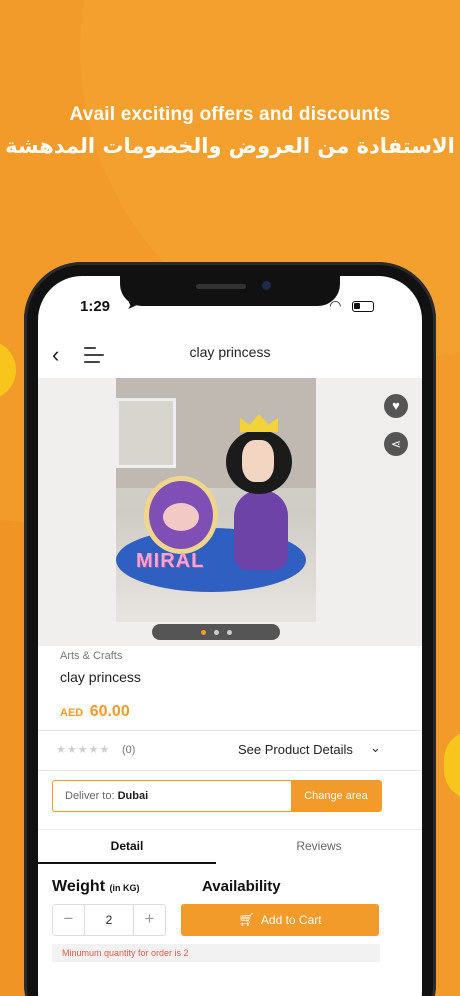 The image size is (460, 996). Describe the element at coordinates (79, 886) in the screenshot. I see `weight-label-text: Weight` at that location.